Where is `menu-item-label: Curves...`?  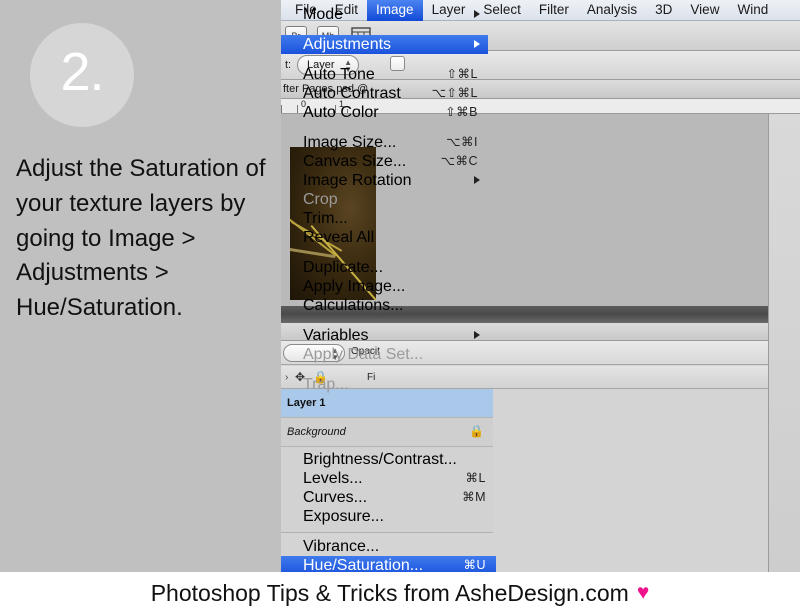 menu-item-label: Curves... is located at coordinates (335, 497).